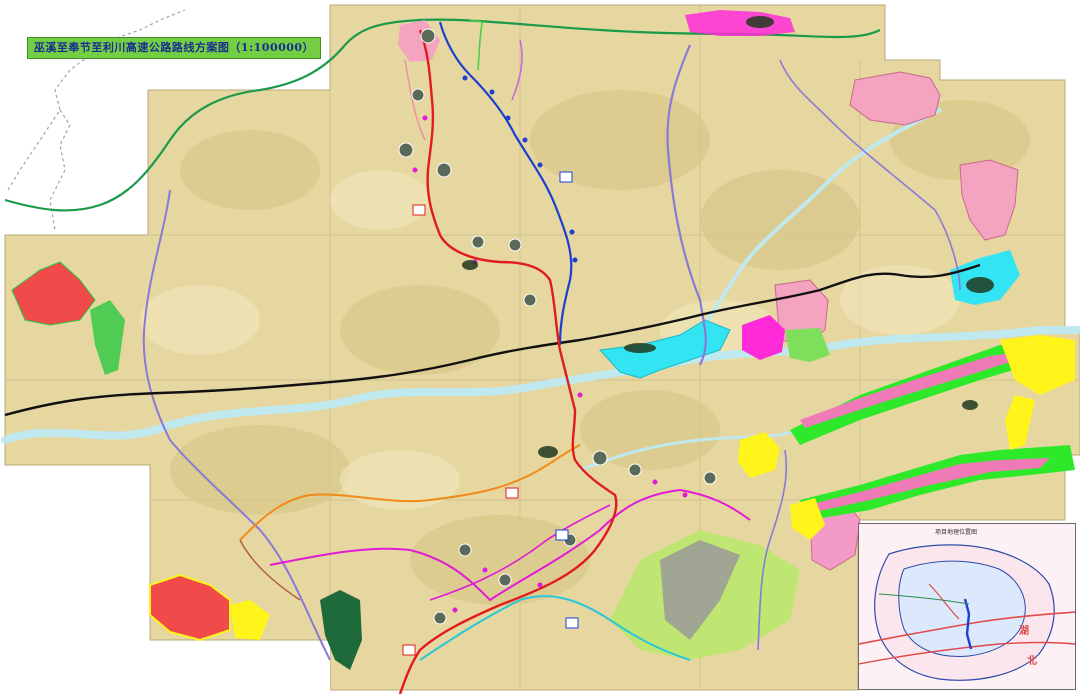 The width and height of the screenshot is (1080, 694). I want to click on inset-label-bei: 北, so click(1032, 661).